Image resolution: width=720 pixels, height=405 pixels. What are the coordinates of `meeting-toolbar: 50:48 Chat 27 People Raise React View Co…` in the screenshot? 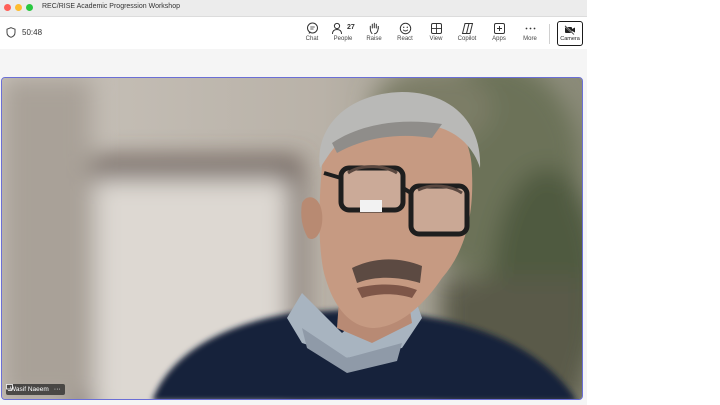 It's located at (293, 33).